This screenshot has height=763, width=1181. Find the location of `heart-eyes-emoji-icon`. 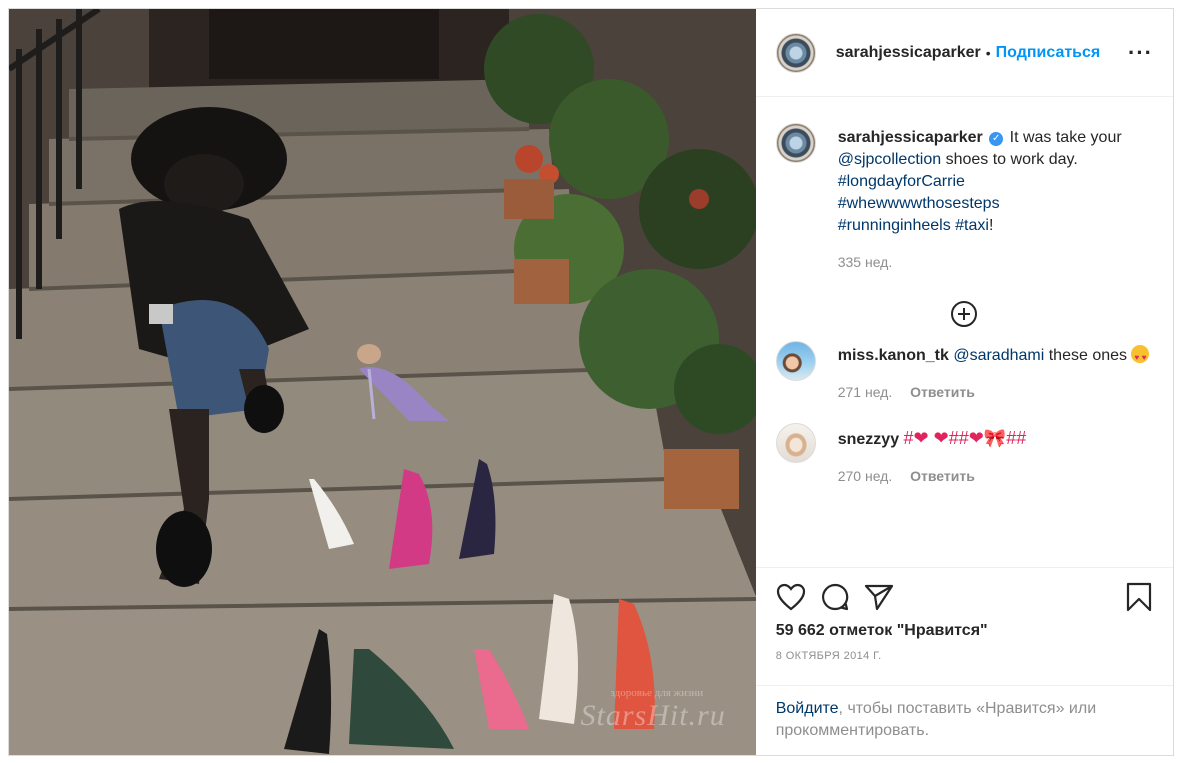

heart-eyes-emoji-icon is located at coordinates (1140, 357).